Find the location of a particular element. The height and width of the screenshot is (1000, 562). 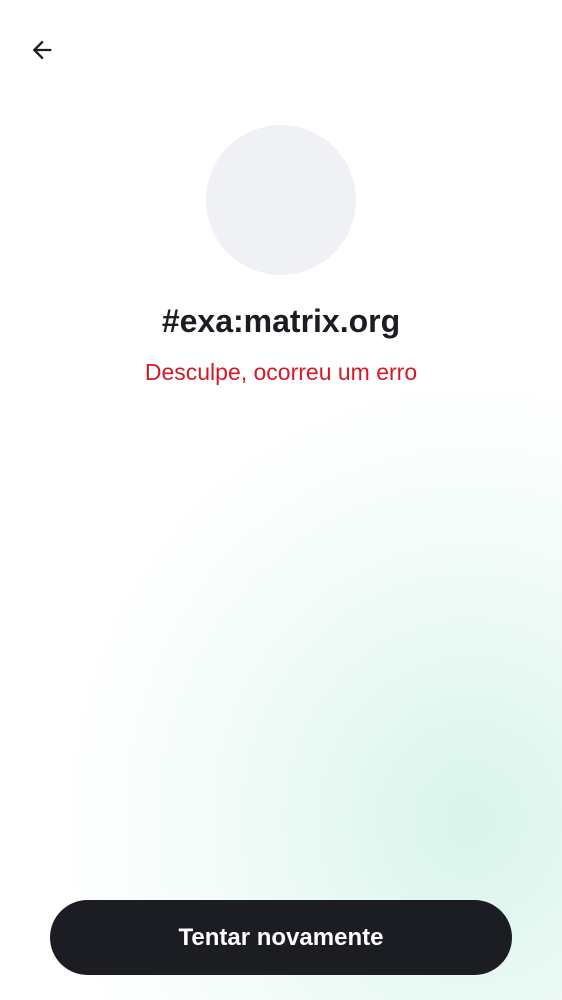

retry-button: Tentar novamente is located at coordinates (281, 937).